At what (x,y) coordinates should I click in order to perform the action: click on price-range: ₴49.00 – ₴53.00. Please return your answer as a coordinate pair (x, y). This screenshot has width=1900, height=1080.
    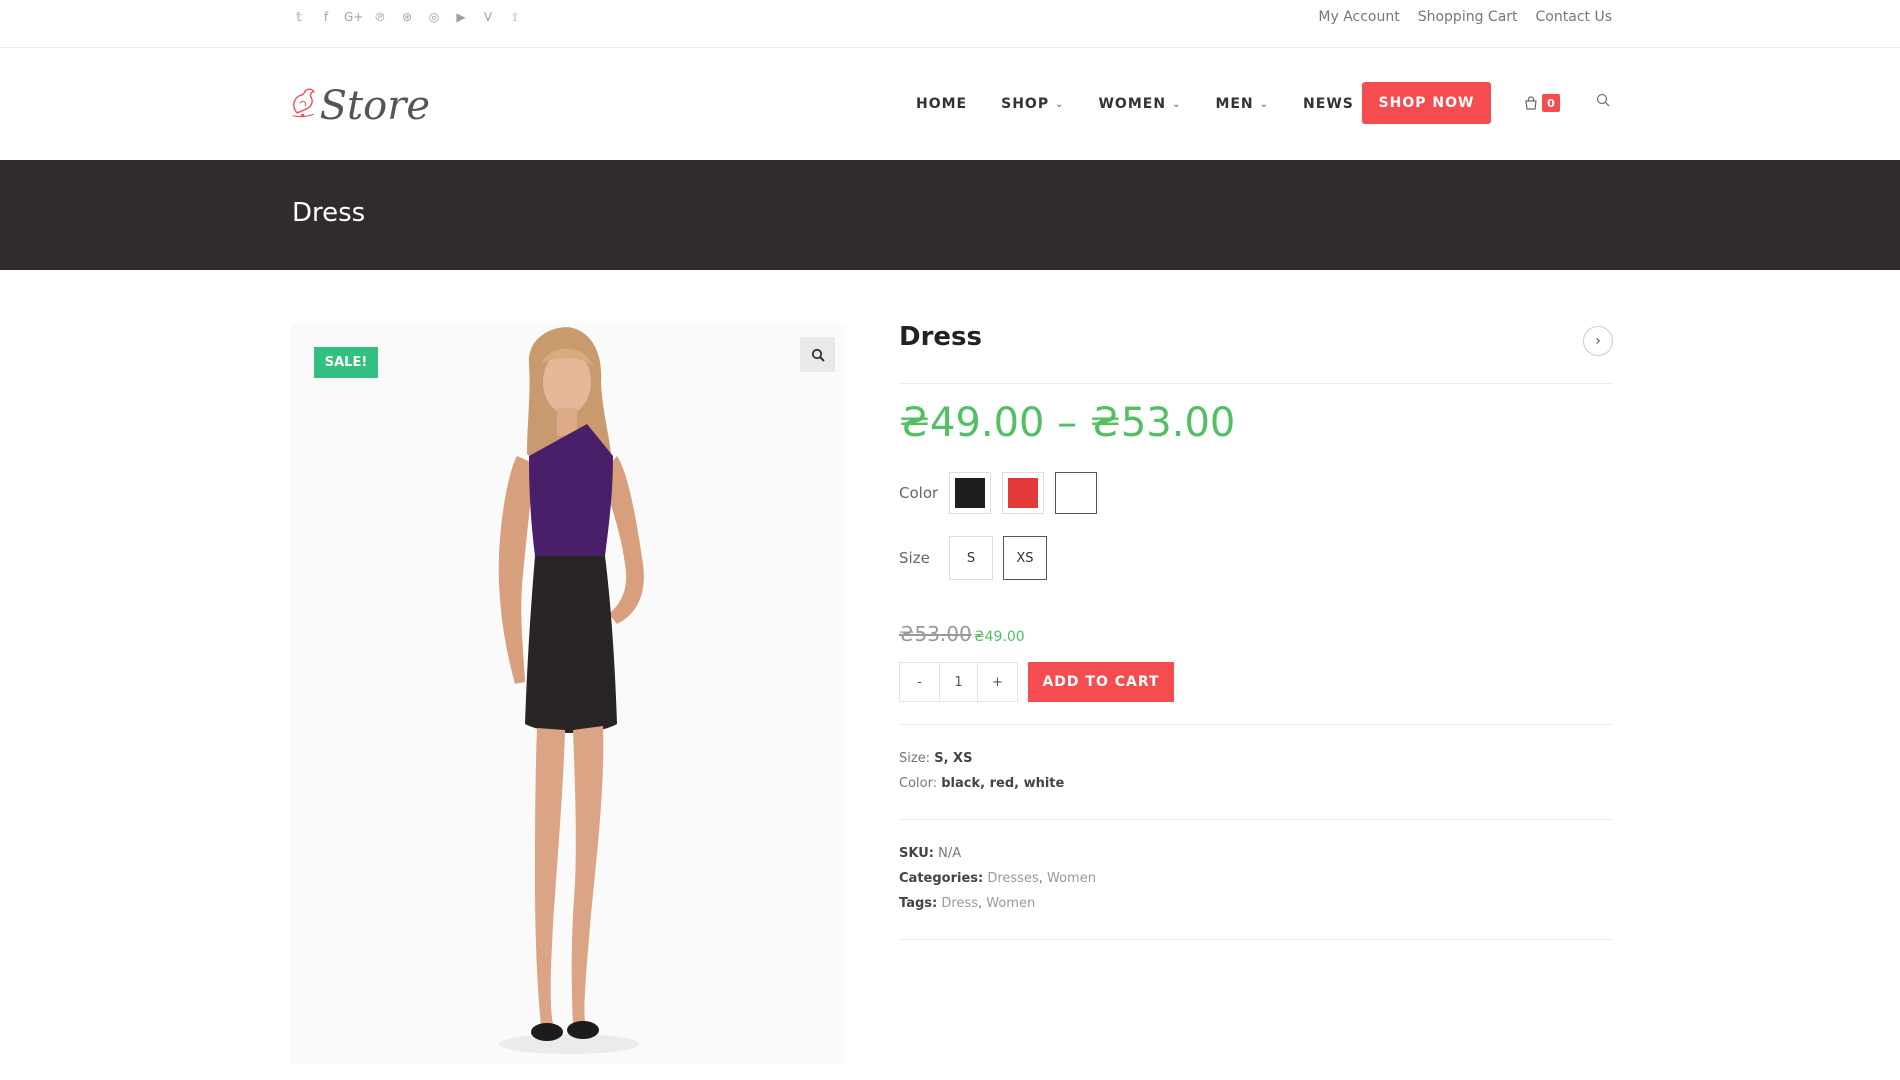
    Looking at the image, I should click on (1067, 423).